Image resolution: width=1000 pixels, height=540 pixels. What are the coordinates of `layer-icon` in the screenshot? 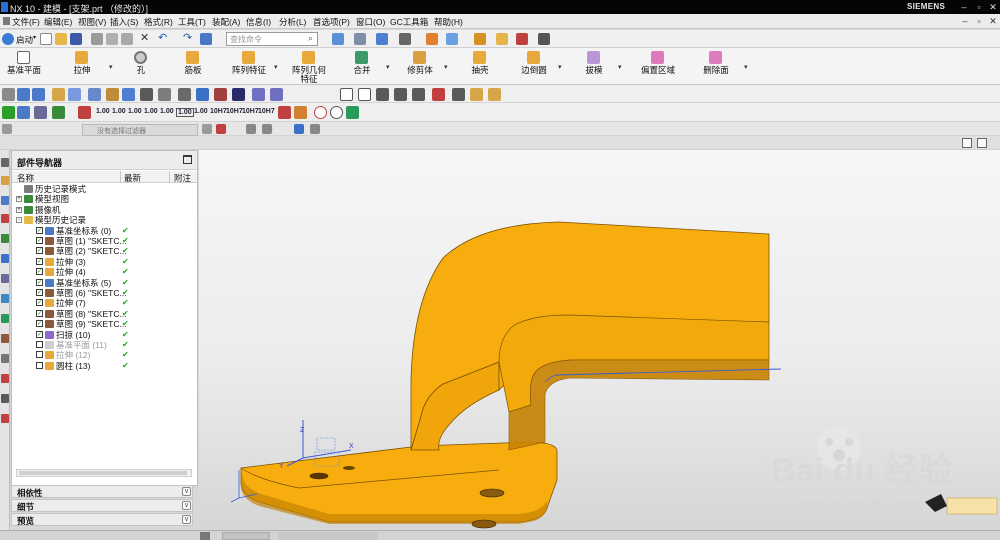 It's located at (502, 39).